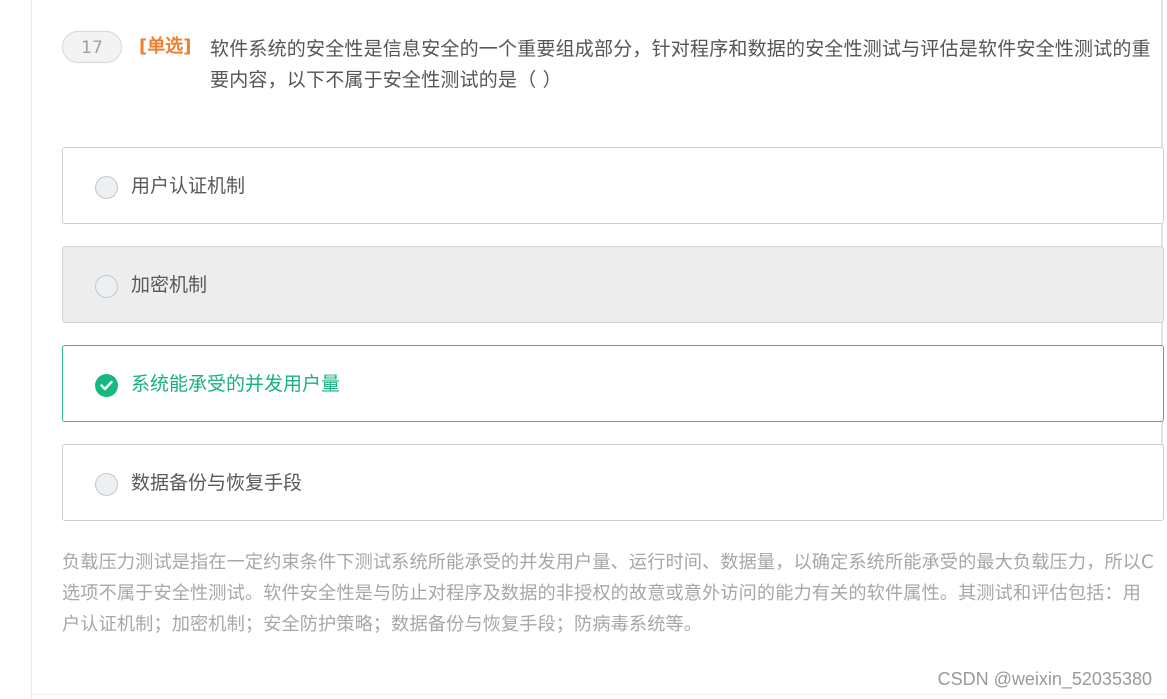 Image resolution: width=1167 pixels, height=699 pixels. I want to click on bottom-divider, so click(599, 694).